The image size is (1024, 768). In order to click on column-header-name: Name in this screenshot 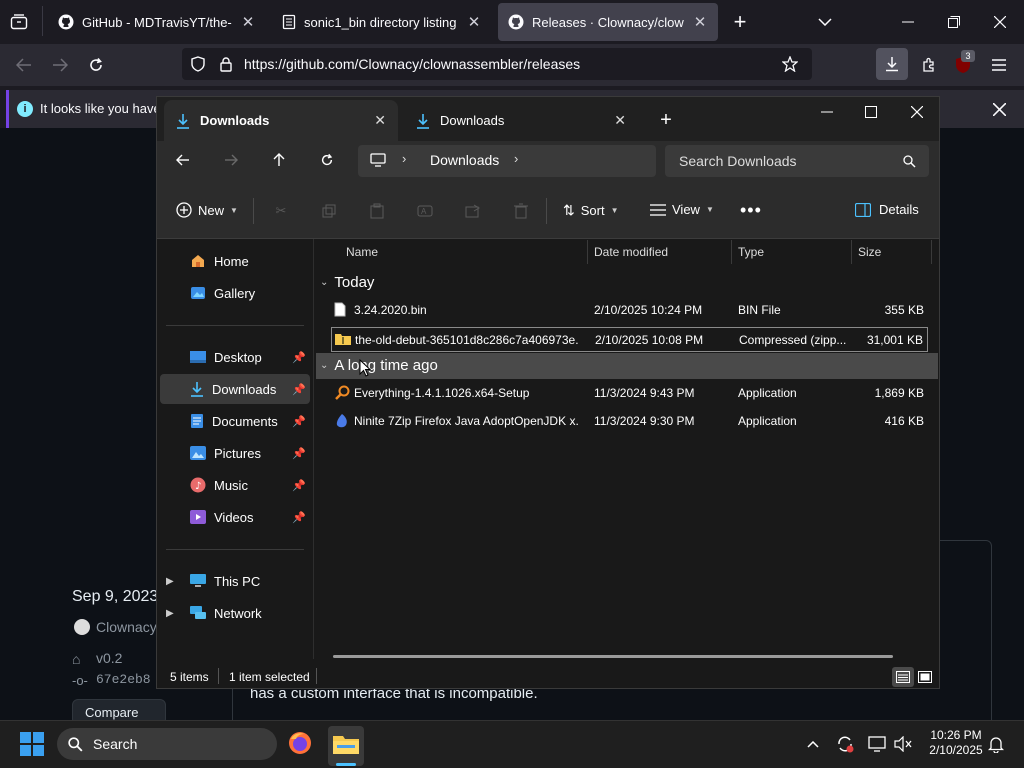, I will do `click(362, 252)`.